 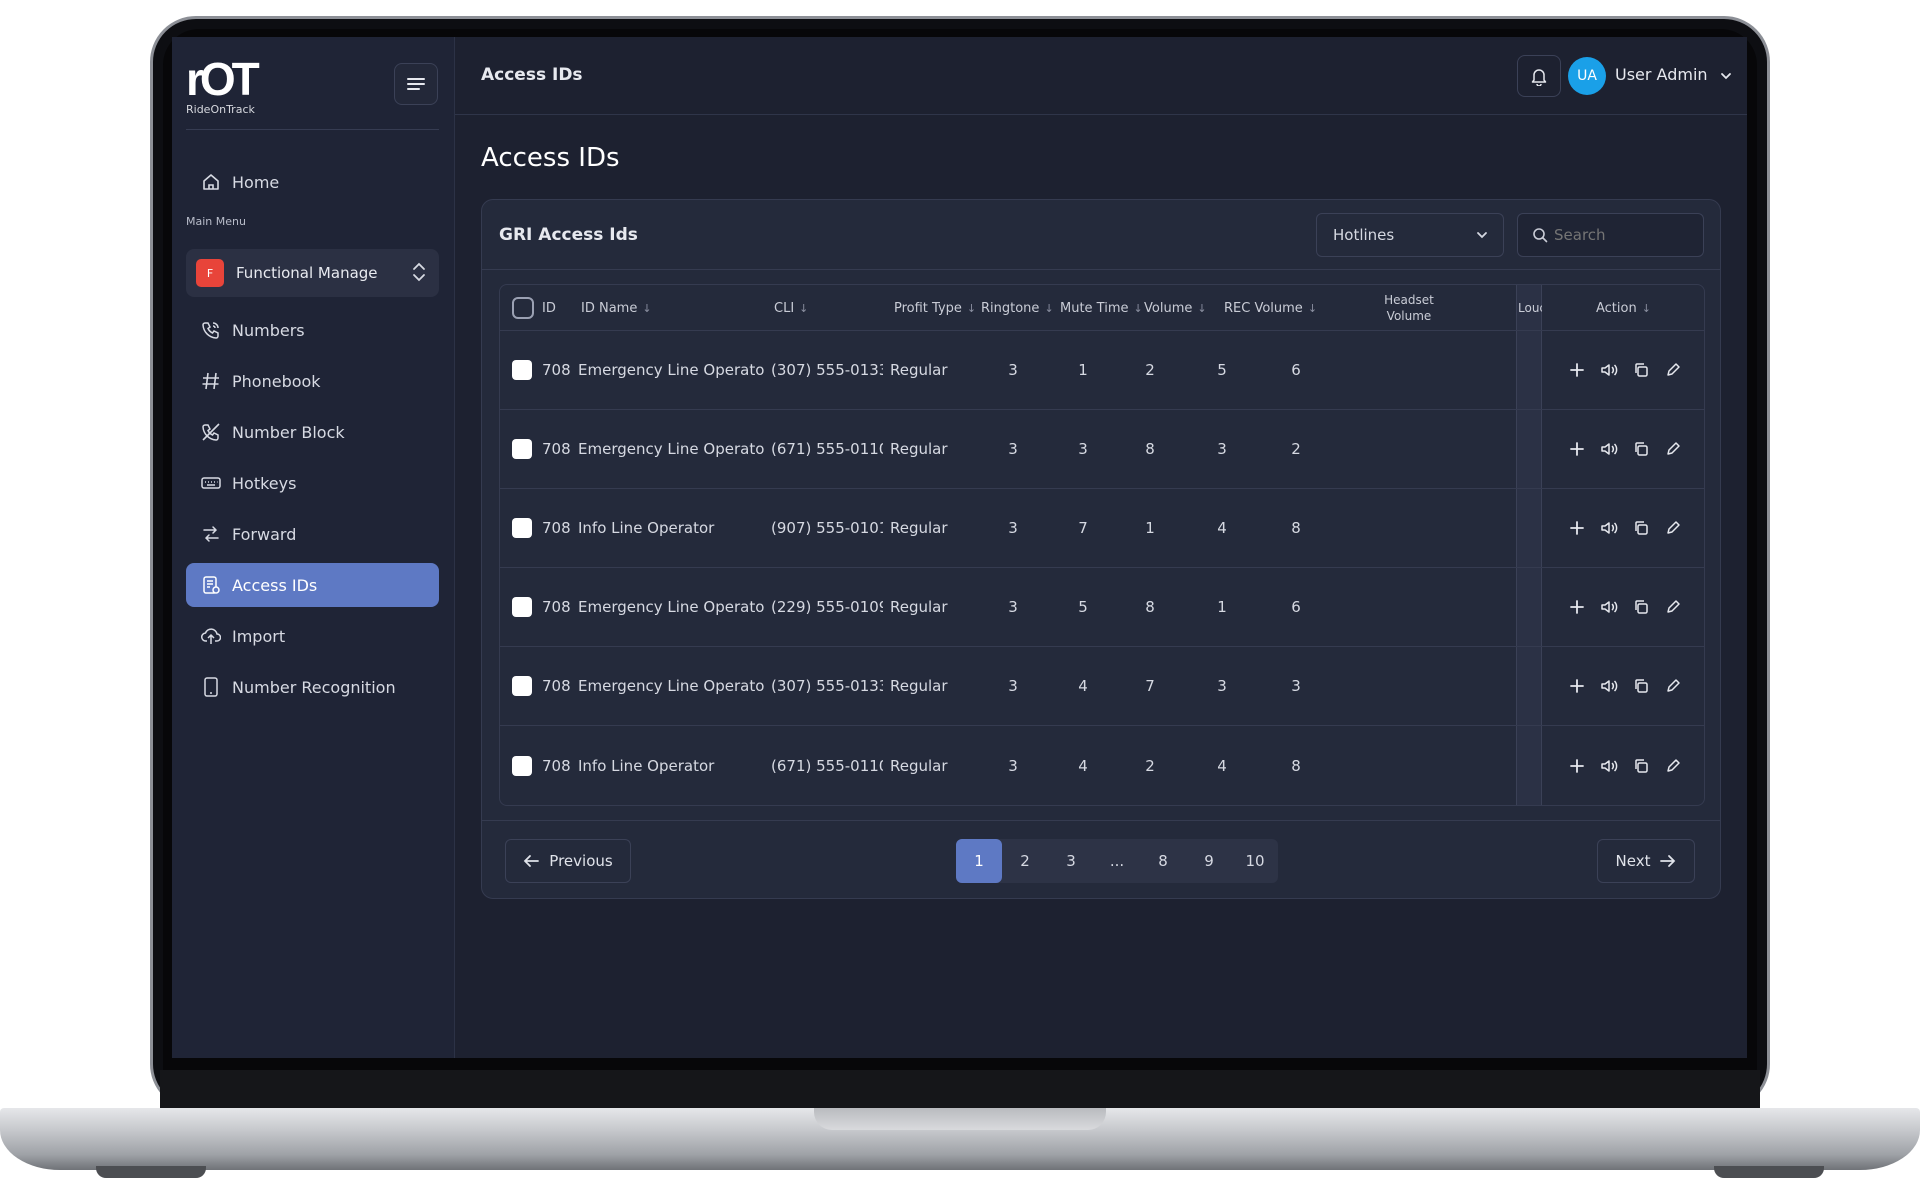 I want to click on cell-mute-time: 1, so click(x=1083, y=370).